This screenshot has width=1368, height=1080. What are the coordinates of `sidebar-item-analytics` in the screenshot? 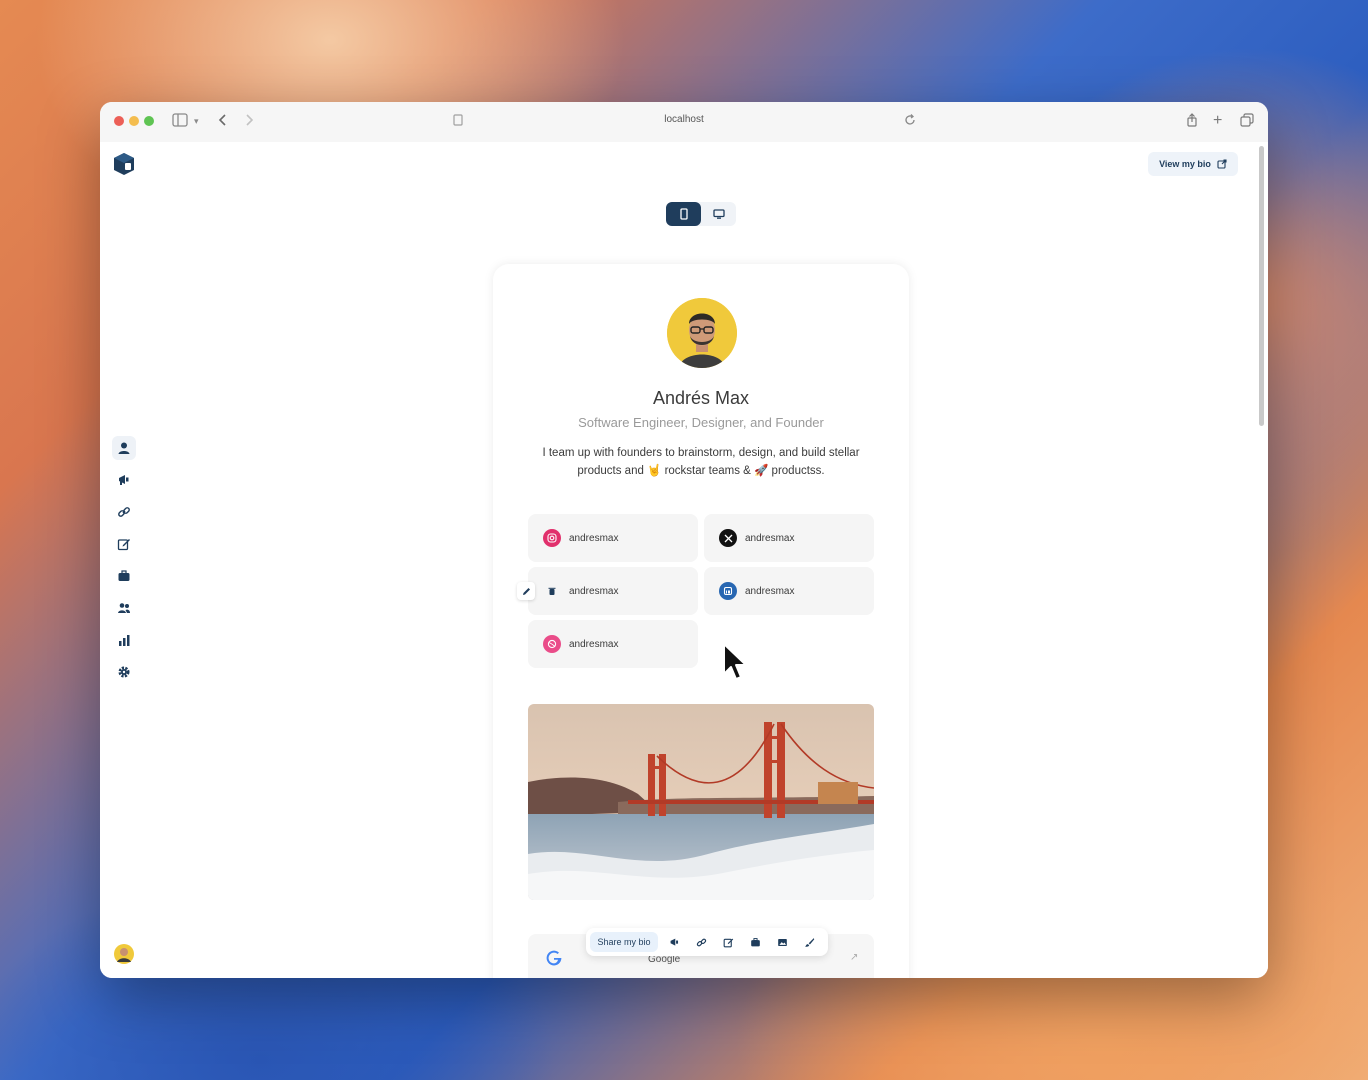 It's located at (124, 640).